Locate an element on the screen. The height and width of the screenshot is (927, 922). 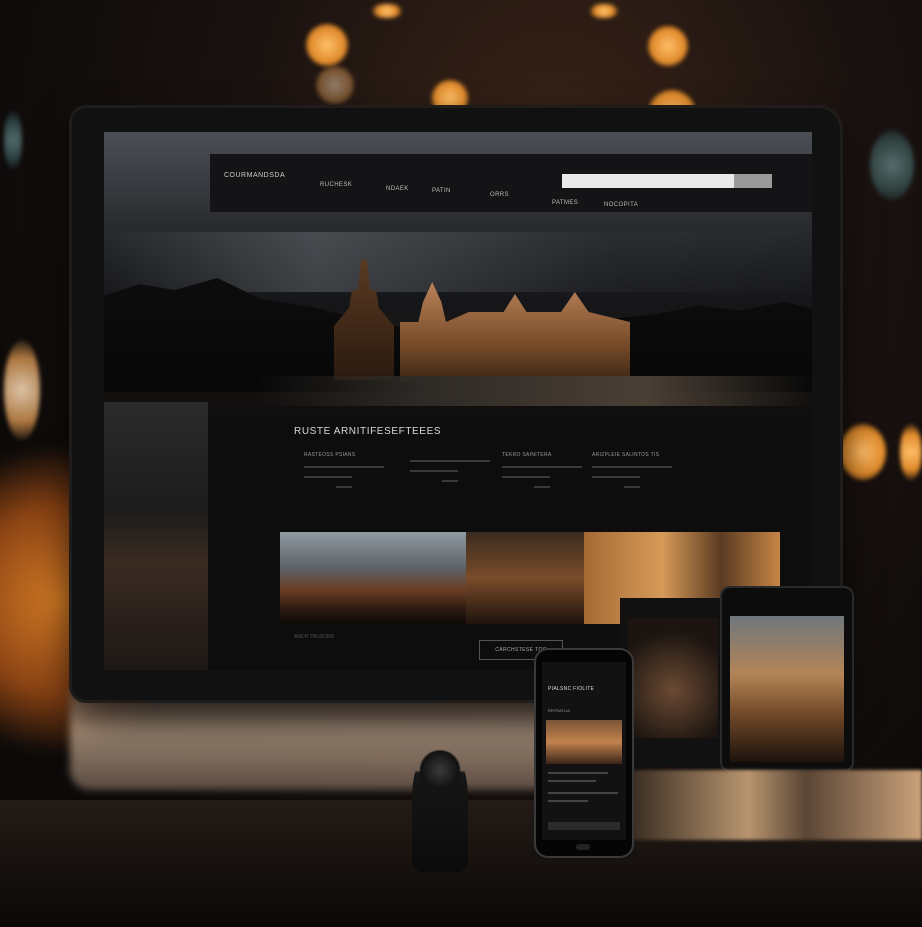
content-column: ARIZPLEIE SALINTOS TIS is located at coordinates (632, 470).